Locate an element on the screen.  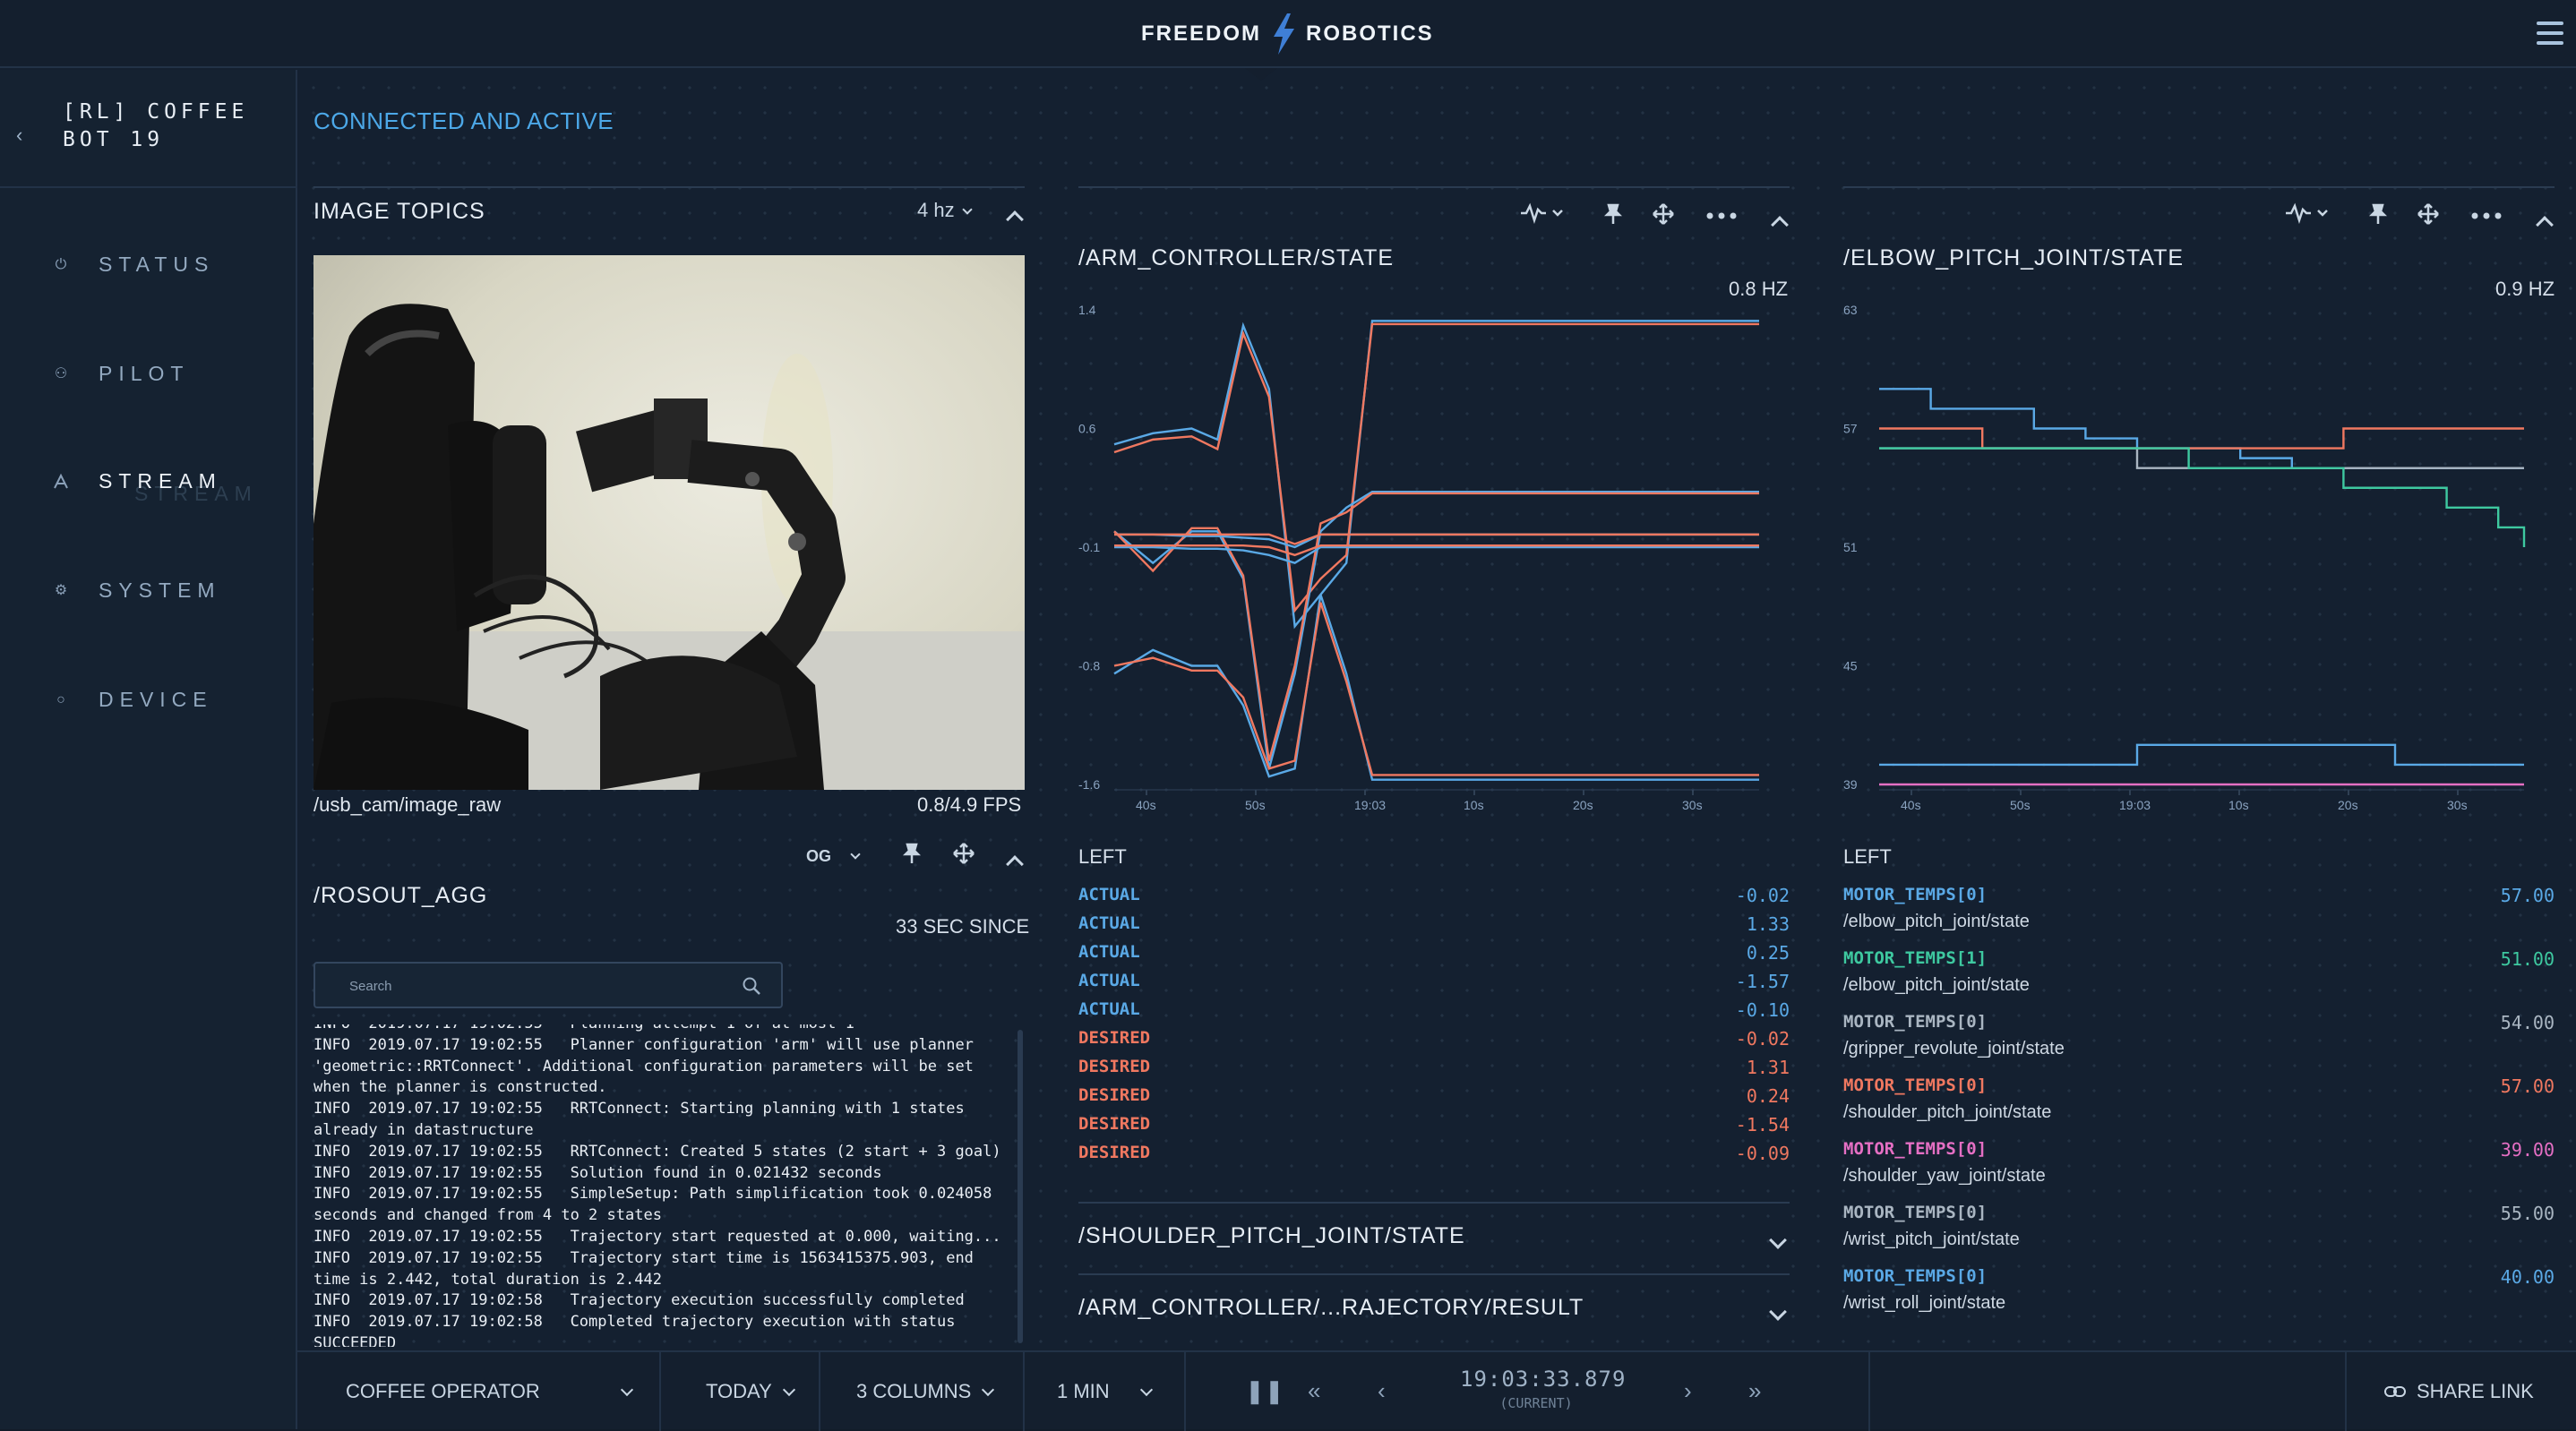
share-link-button: SHARE LINK is located at coordinates (2459, 1391).